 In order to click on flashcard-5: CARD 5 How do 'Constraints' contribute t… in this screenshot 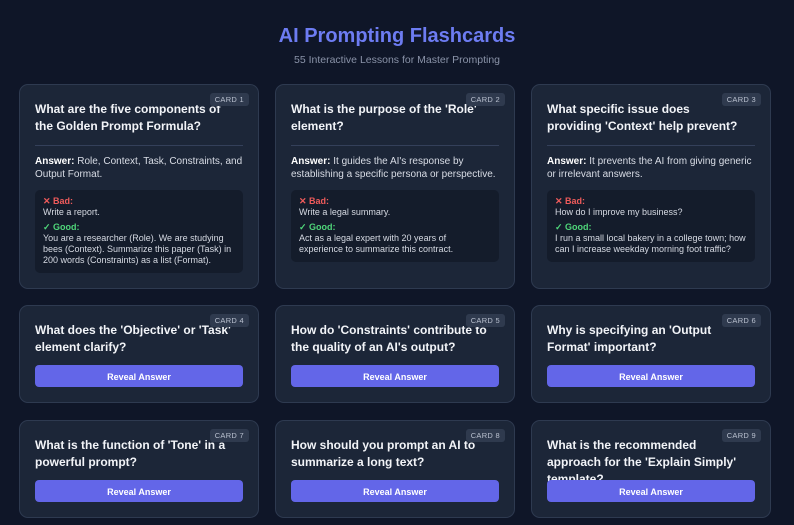, I will do `click(395, 354)`.